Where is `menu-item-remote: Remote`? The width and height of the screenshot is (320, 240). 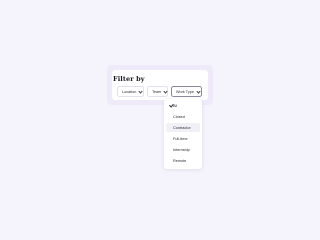 menu-item-remote: Remote is located at coordinates (183, 160).